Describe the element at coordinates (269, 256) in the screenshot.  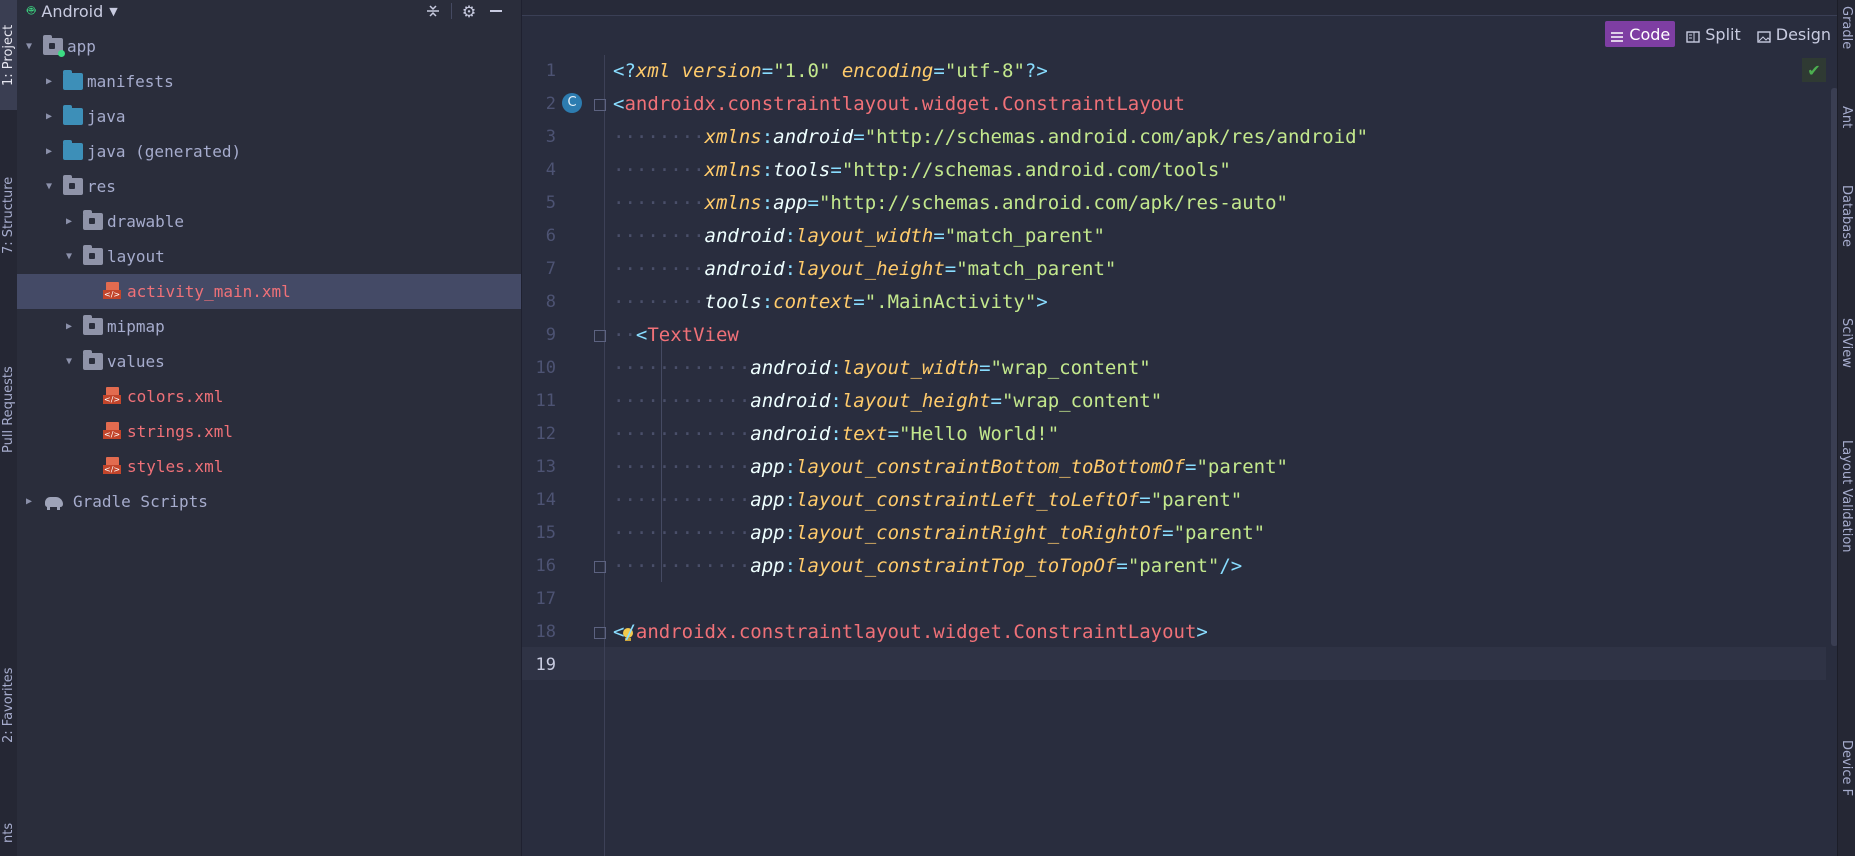
I see `tree-item-layout: ▼ layout` at that location.